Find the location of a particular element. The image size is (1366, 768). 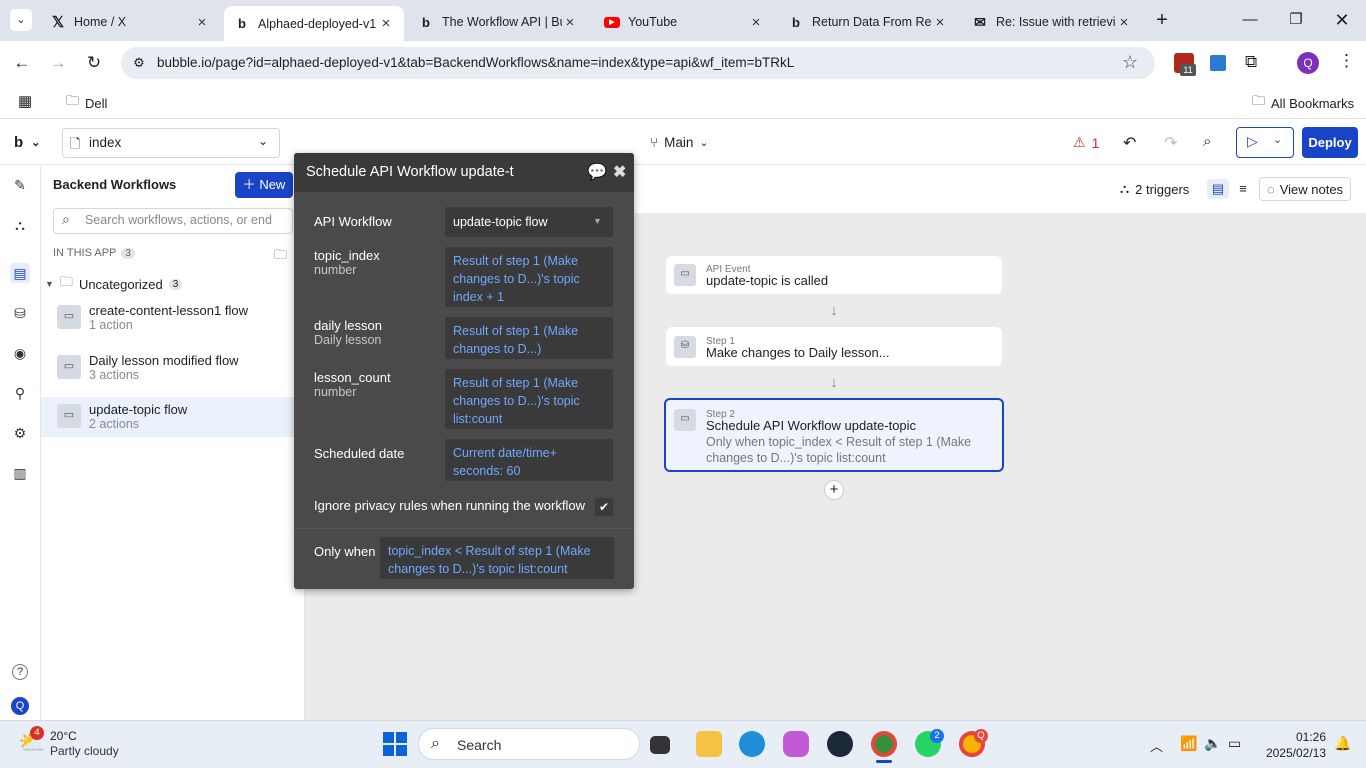

bubble-logo-menu: b ⌄ is located at coordinates (27, 142).